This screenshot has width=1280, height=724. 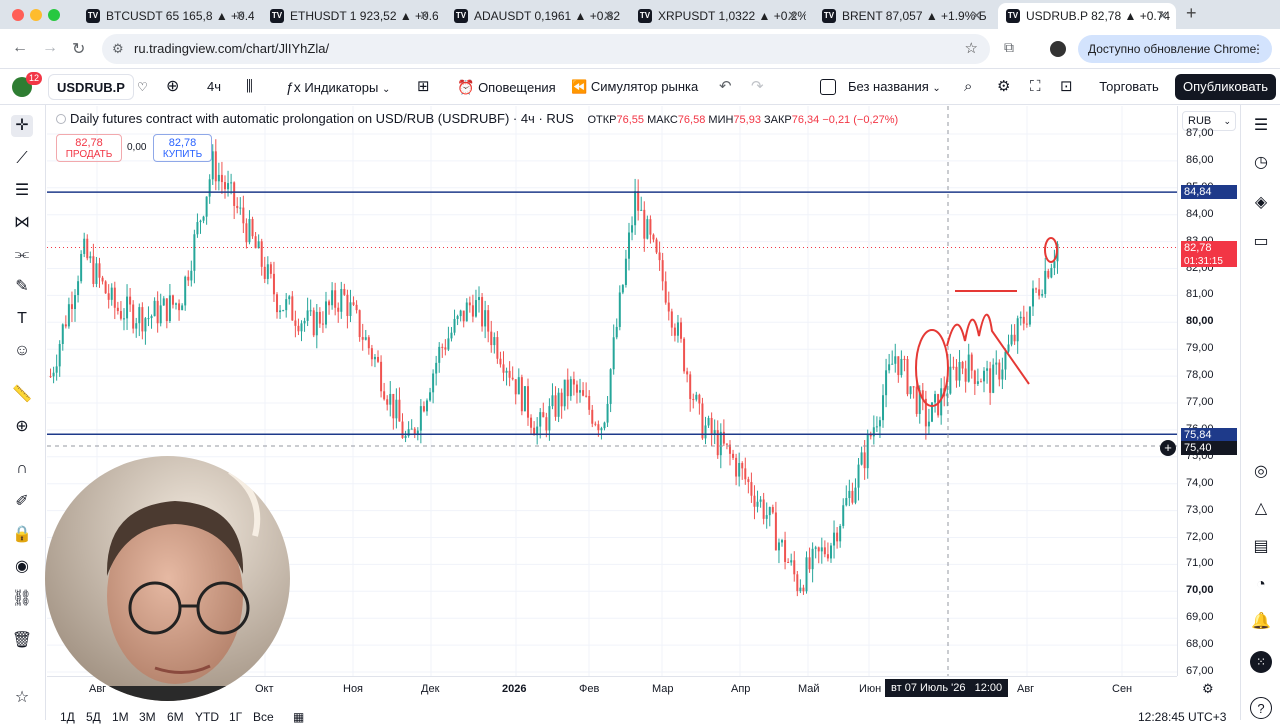 What do you see at coordinates (147, 717) in the screenshot?
I see `range-3m-button: 3М` at bounding box center [147, 717].